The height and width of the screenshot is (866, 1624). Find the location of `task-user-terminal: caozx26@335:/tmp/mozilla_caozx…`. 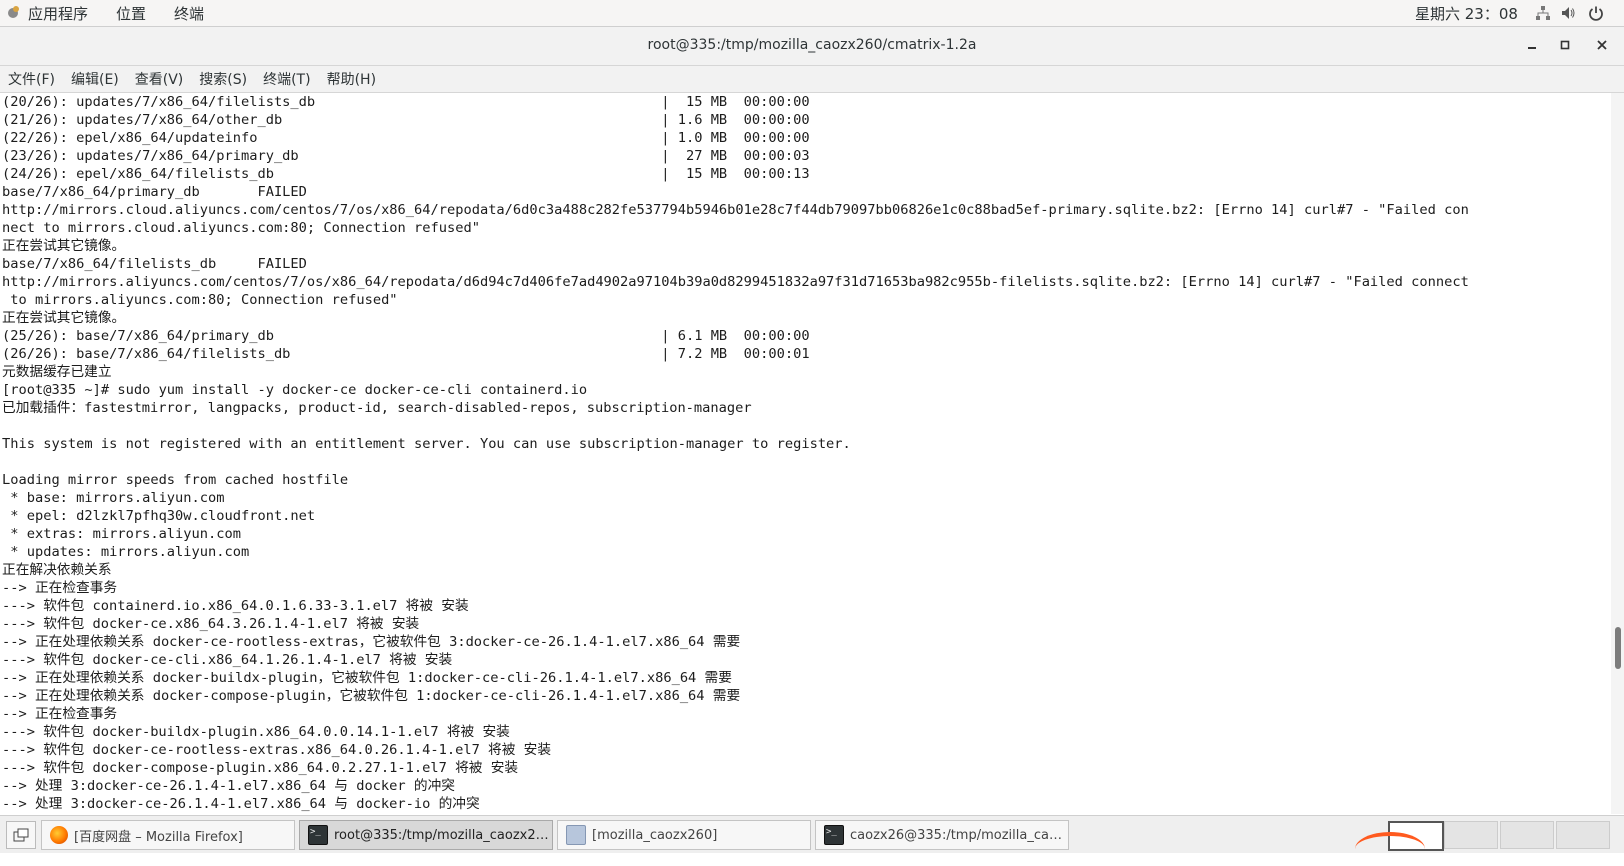

task-user-terminal: caozx26@335:/tmp/mozilla_caozx… is located at coordinates (942, 835).